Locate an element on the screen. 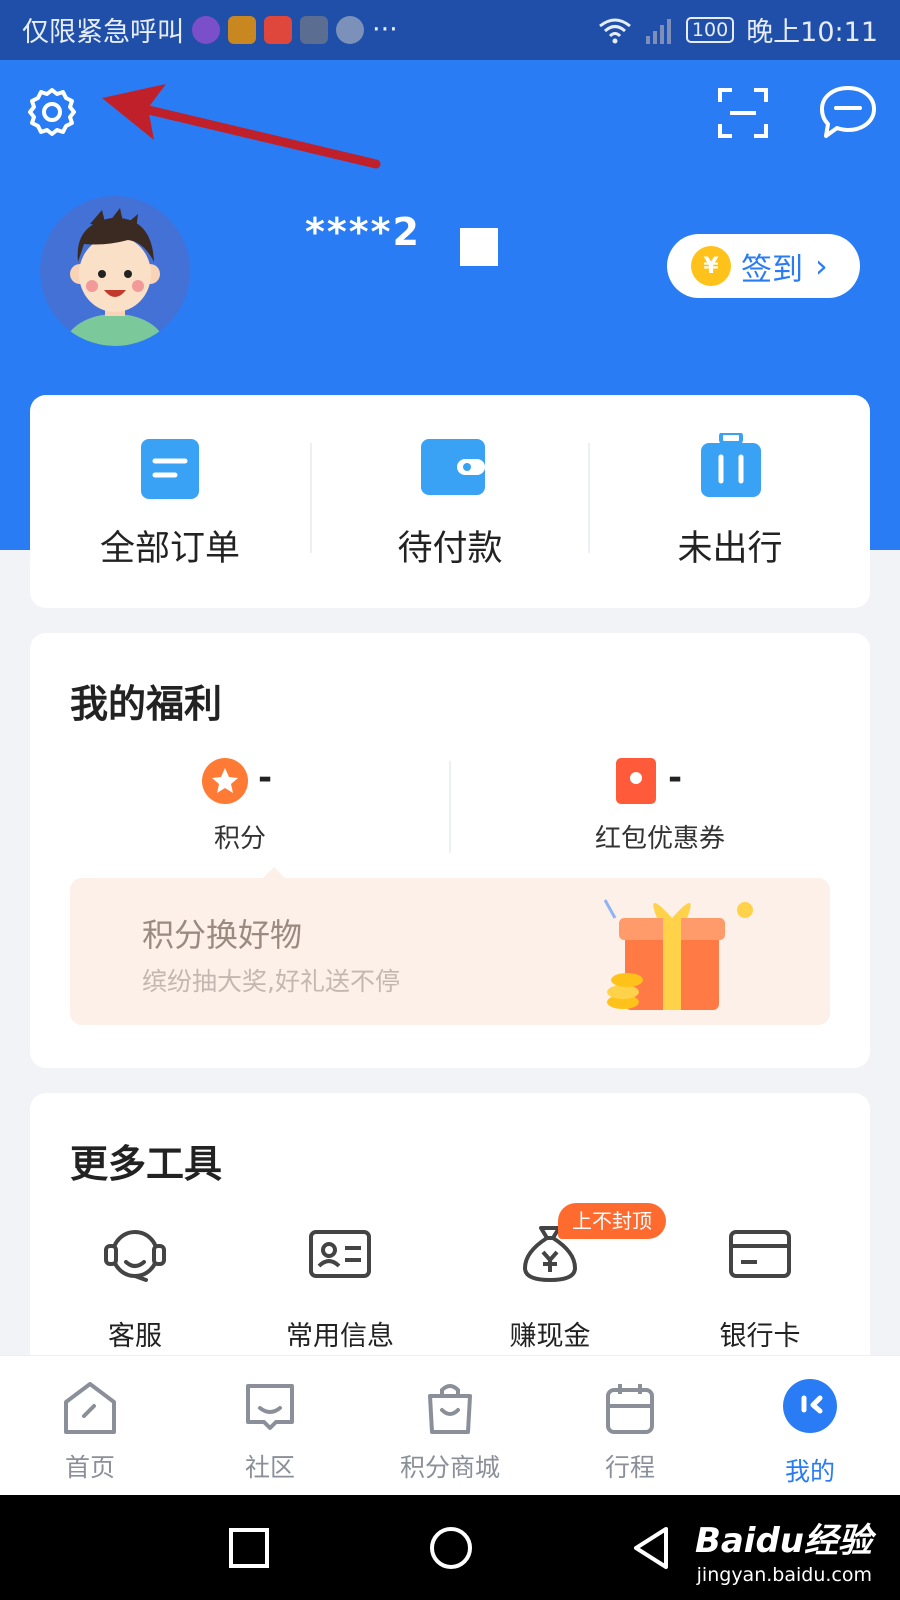 This screenshot has width=900, height=1600. calendar-icon is located at coordinates (630, 1409).